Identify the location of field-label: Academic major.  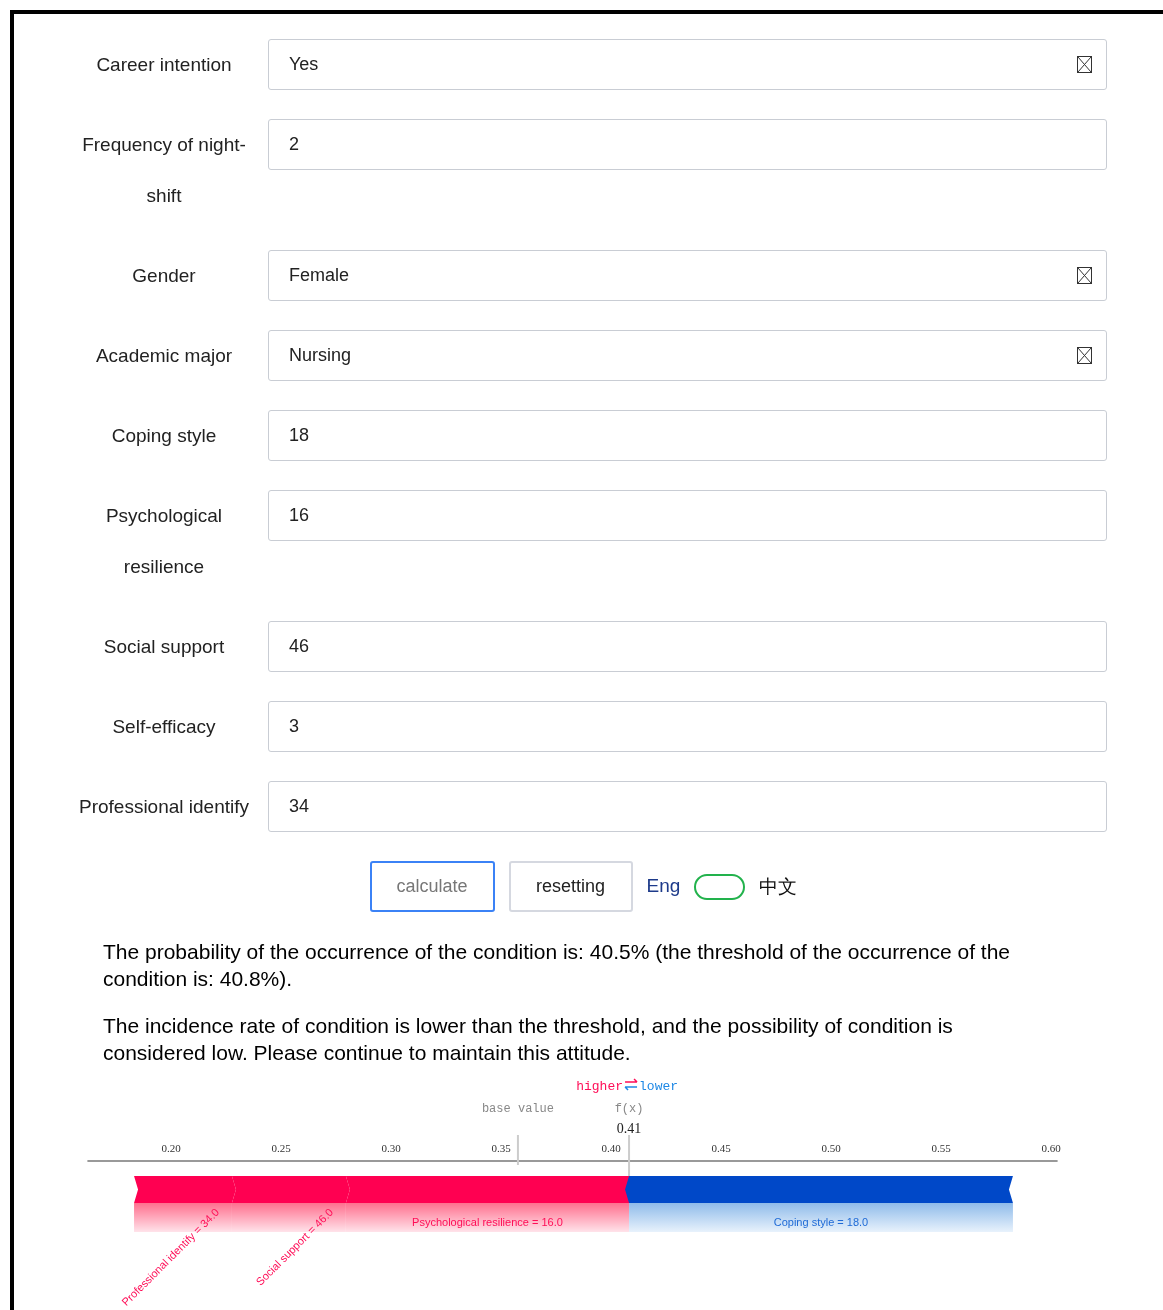
(164, 356).